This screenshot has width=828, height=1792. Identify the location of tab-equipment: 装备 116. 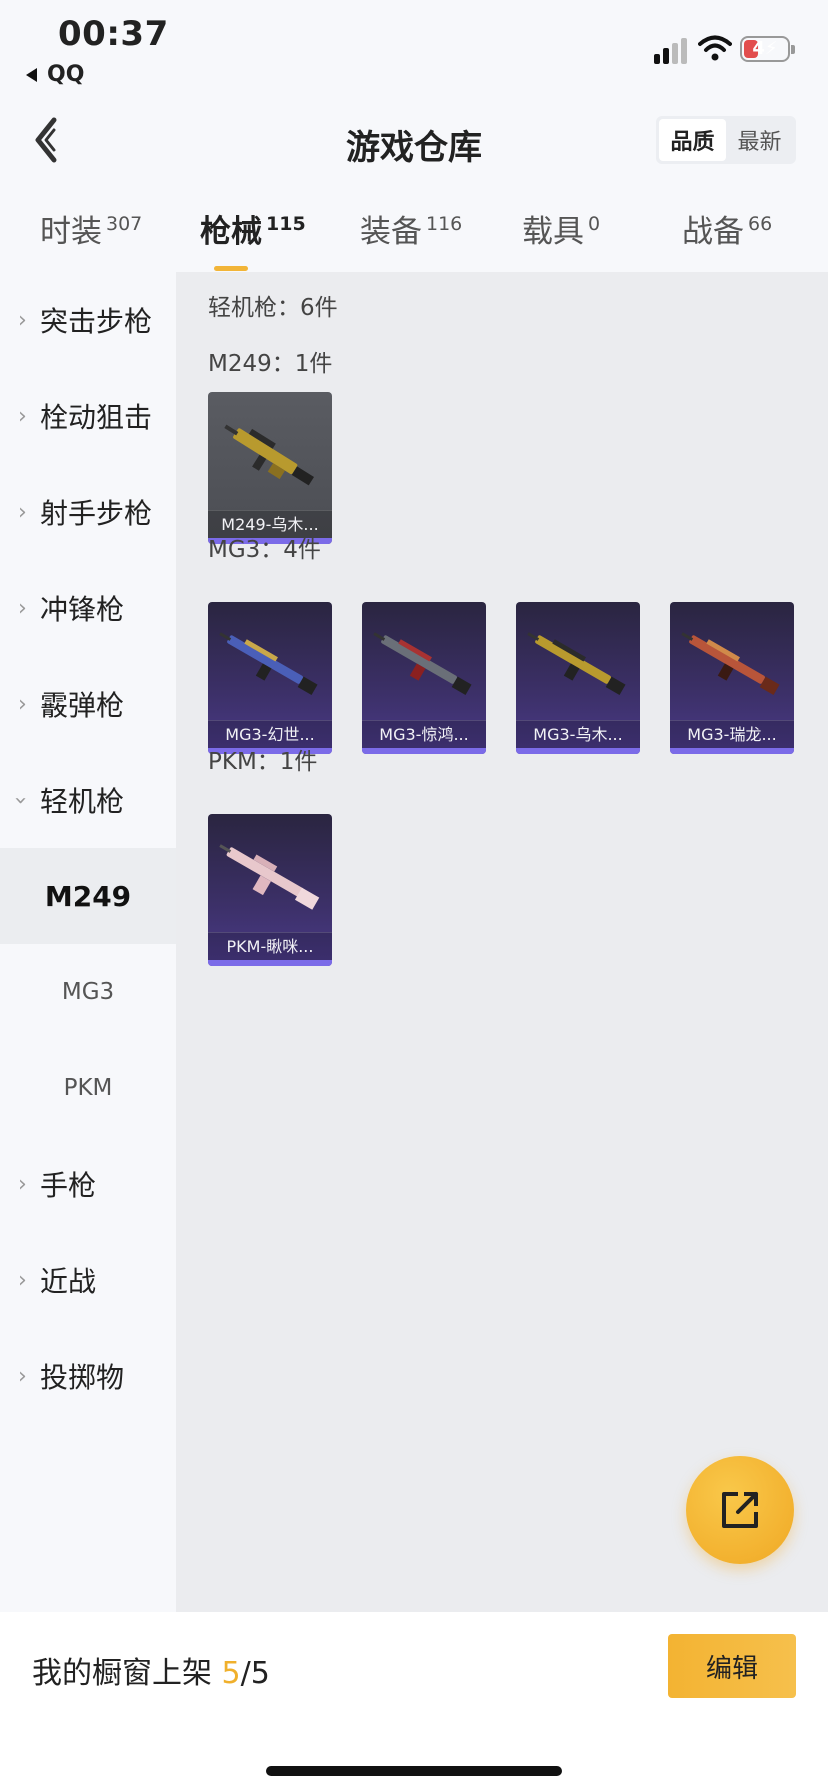
(411, 228).